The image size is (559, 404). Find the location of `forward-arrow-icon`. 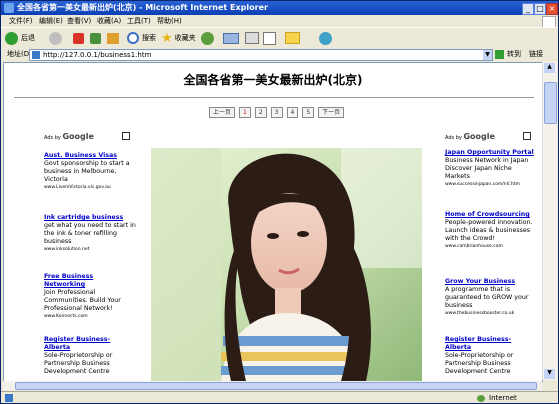

forward-arrow-icon is located at coordinates (55, 38).